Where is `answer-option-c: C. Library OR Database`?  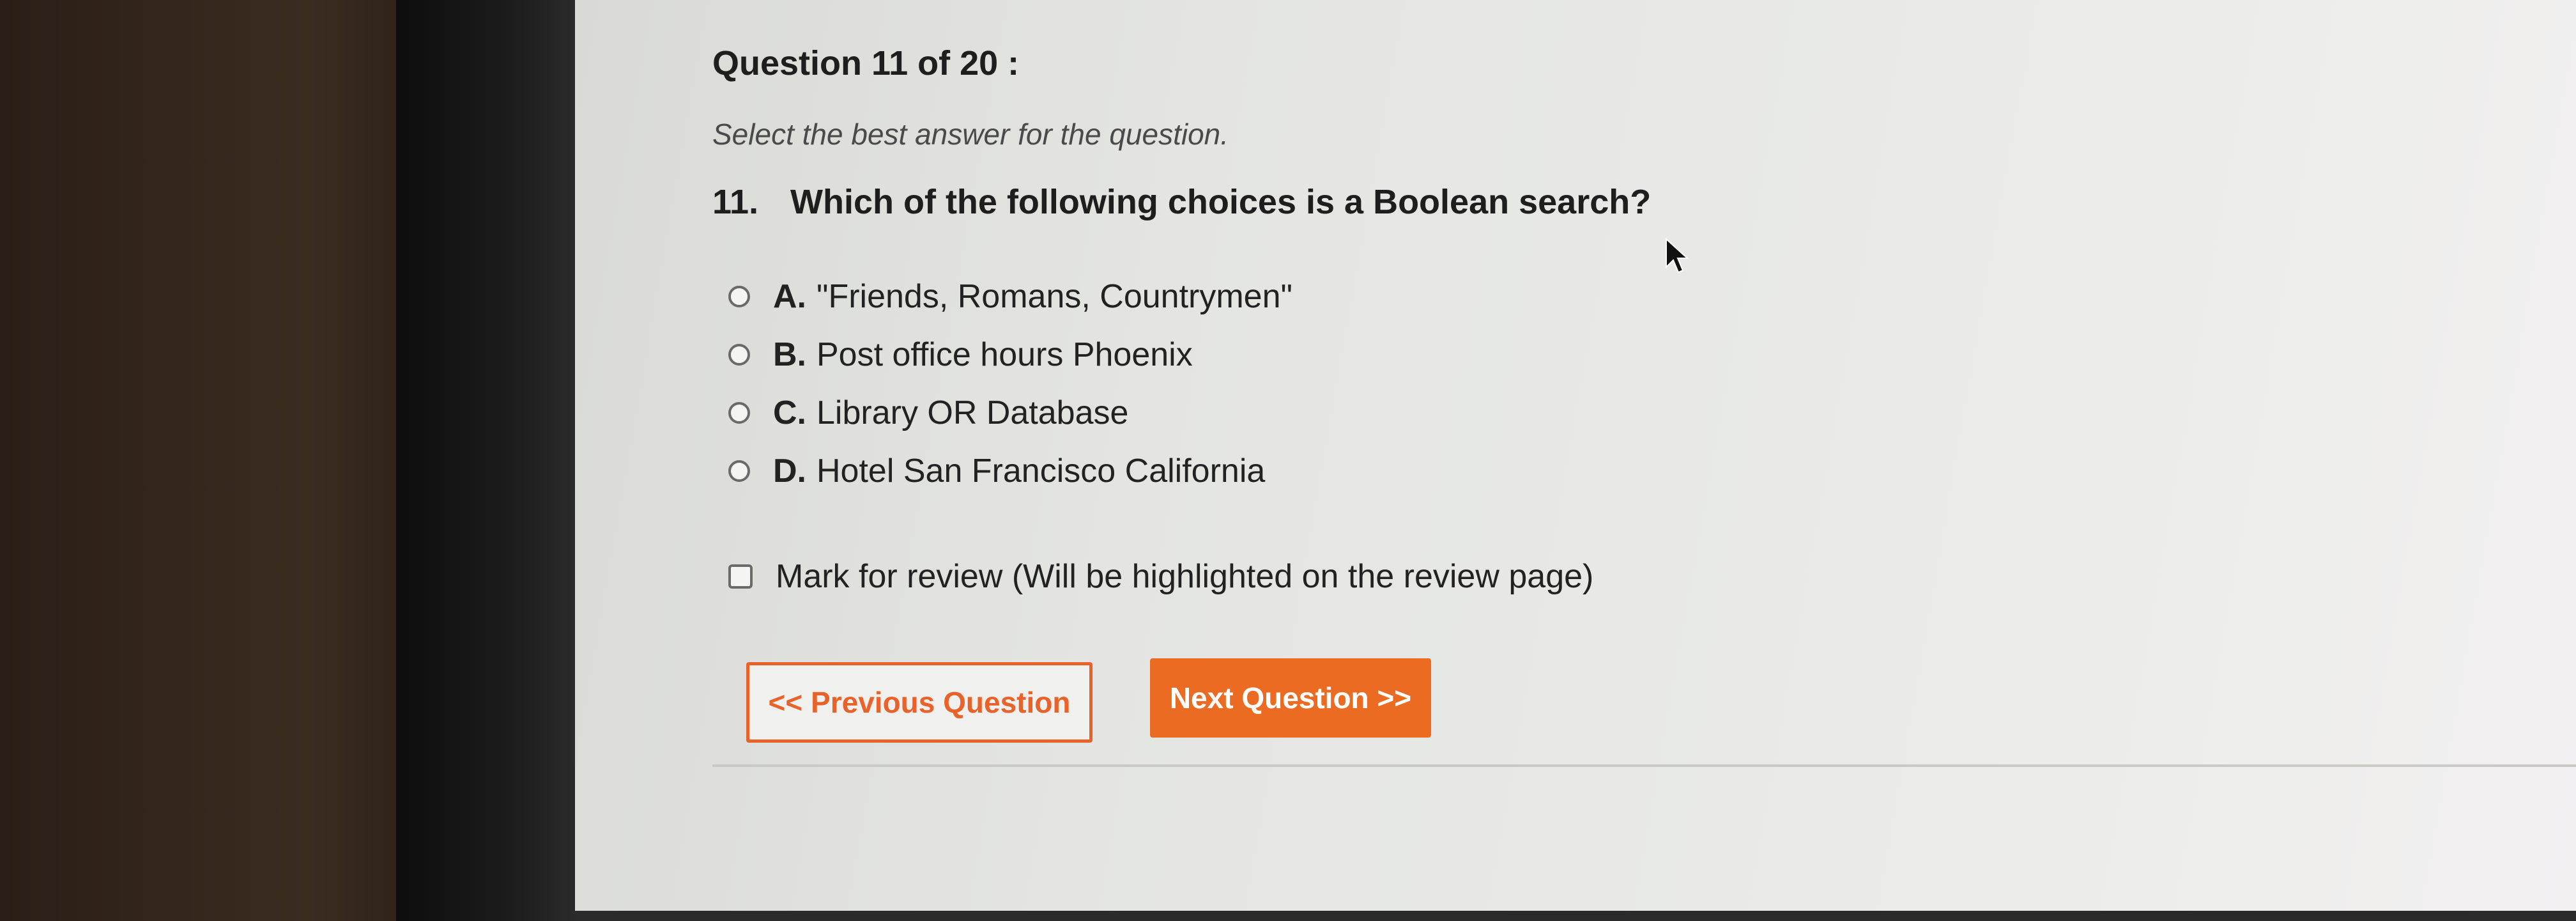
answer-option-c: C. Library OR Database is located at coordinates (928, 413).